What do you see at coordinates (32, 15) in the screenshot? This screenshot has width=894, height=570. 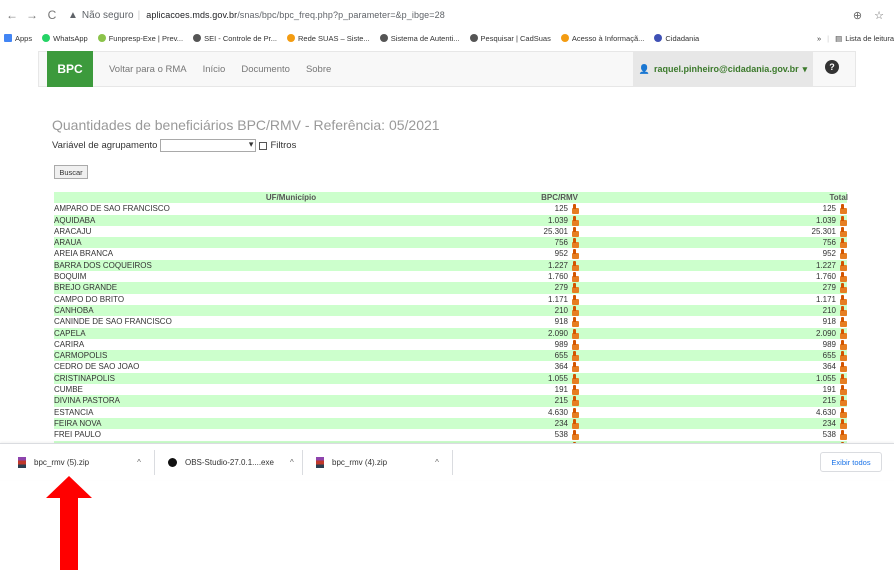 I see `forward-icon: →` at bounding box center [32, 15].